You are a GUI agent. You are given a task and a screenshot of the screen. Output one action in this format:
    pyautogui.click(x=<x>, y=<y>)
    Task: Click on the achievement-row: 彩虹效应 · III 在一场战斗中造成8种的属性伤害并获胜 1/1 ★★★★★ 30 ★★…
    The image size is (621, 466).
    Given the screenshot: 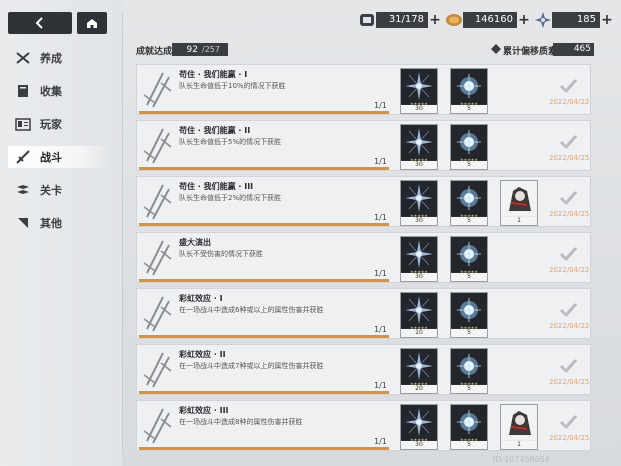 What is the action you would take?
    pyautogui.click(x=363, y=425)
    